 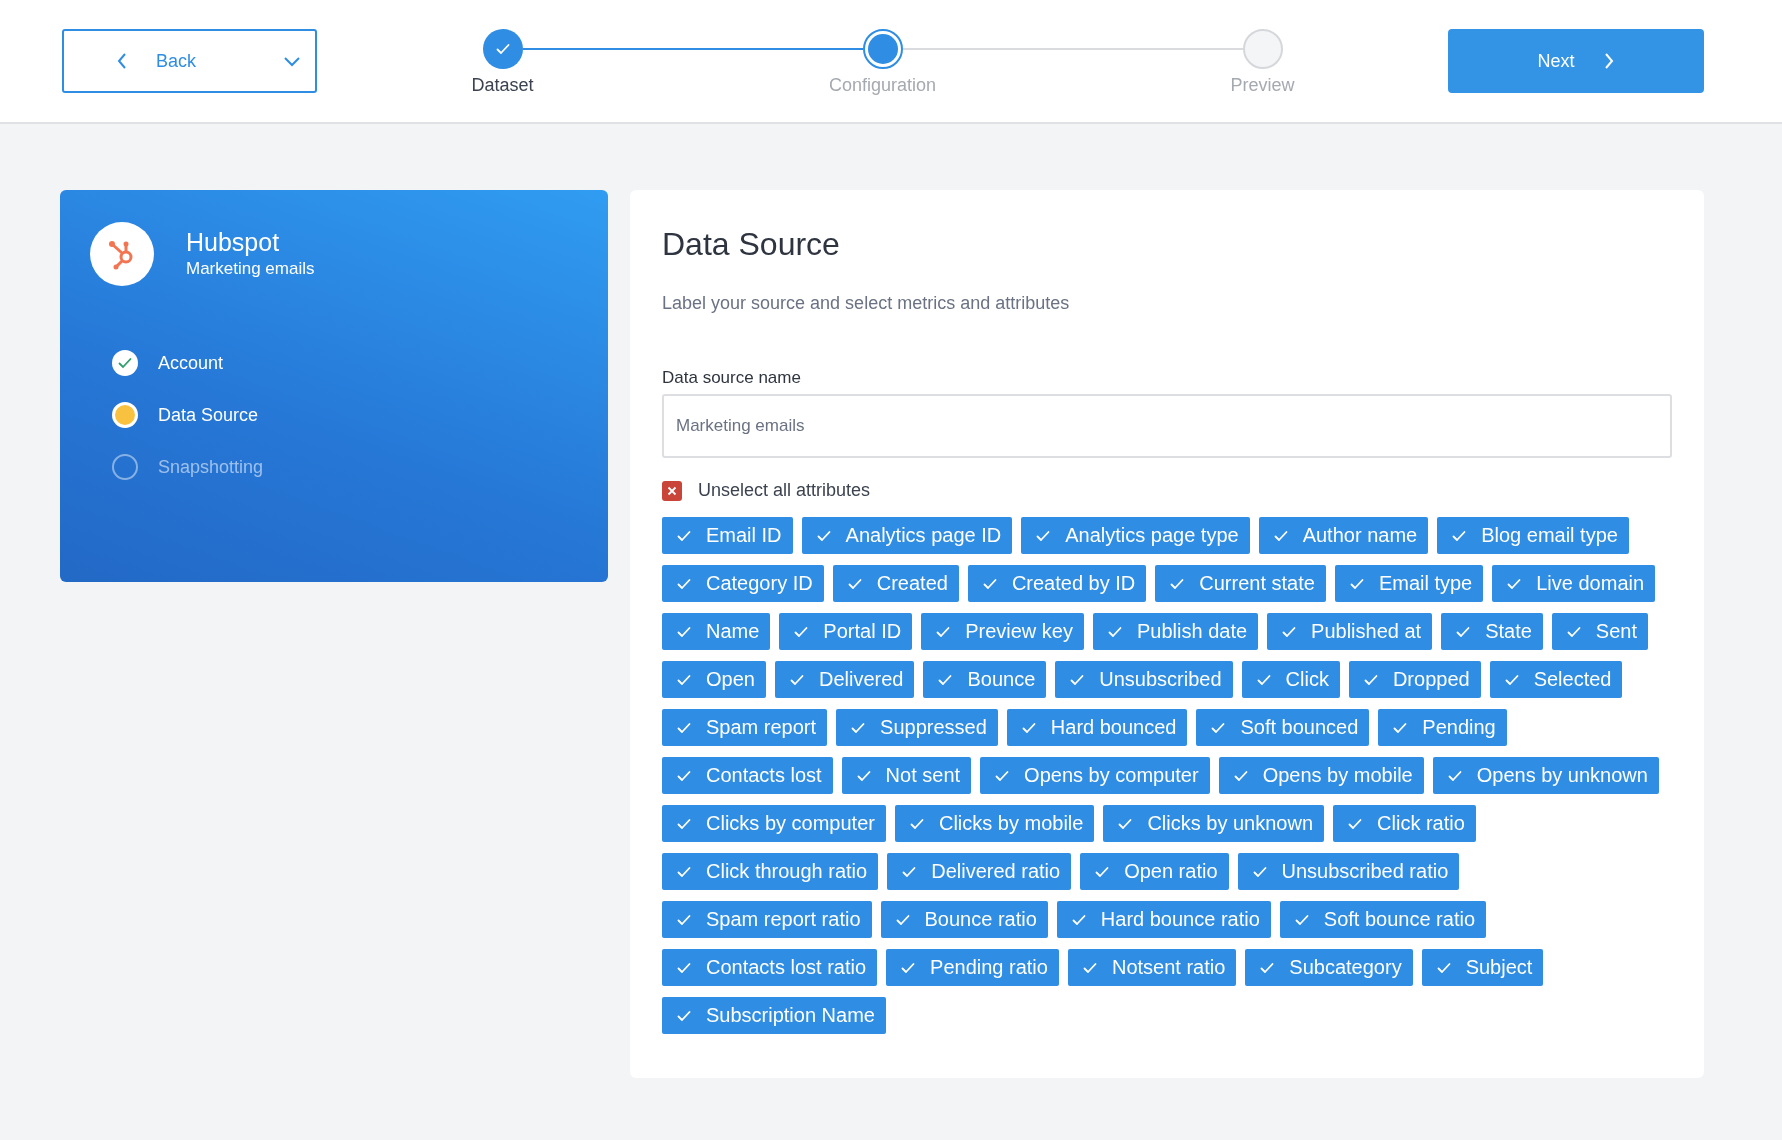 I want to click on field-label: Data source name, so click(x=732, y=378).